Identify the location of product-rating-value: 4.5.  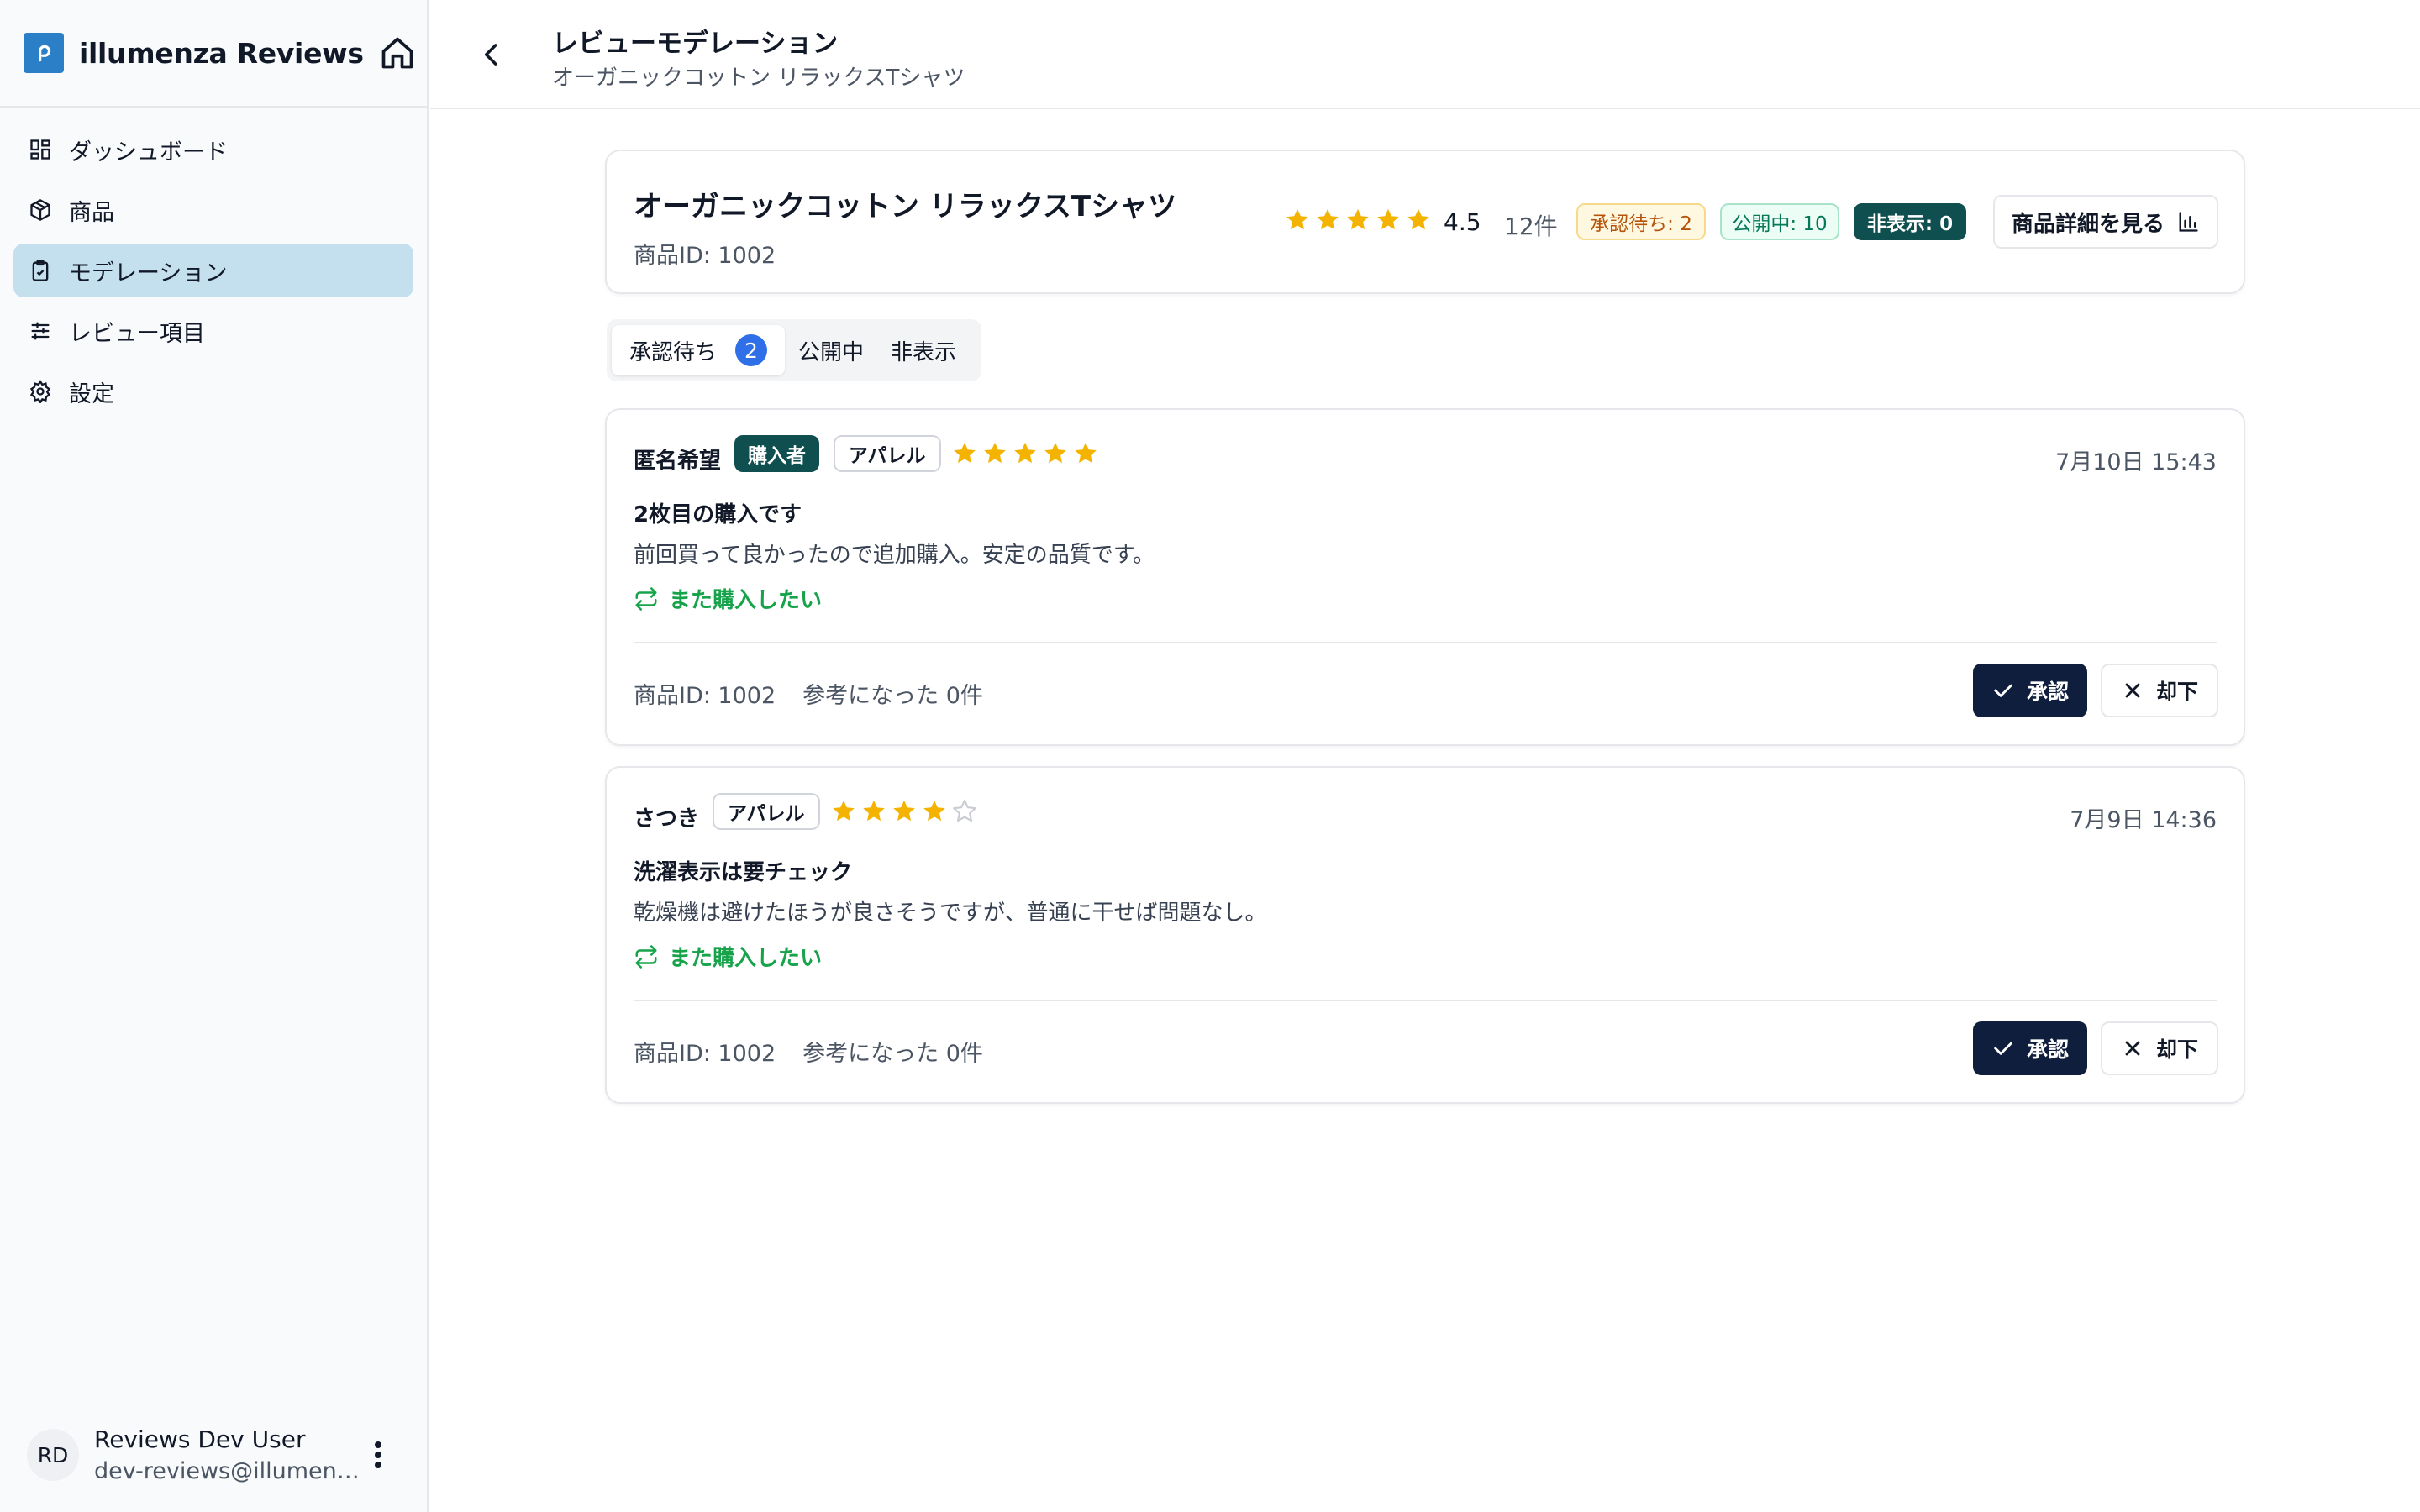
(1463, 222).